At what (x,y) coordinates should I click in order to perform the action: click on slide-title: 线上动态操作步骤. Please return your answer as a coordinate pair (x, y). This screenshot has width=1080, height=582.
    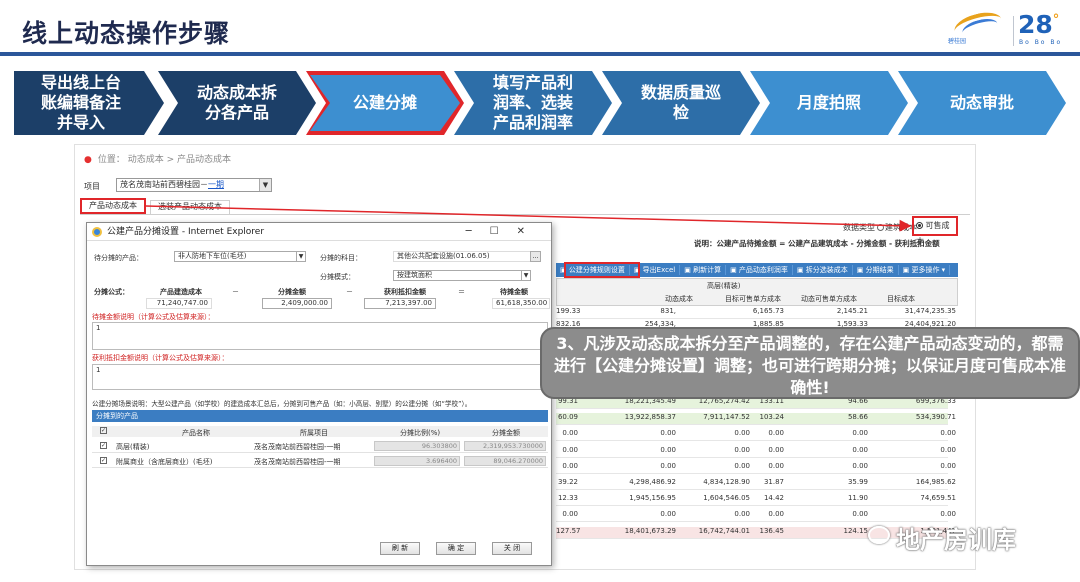
    Looking at the image, I should click on (126, 33).